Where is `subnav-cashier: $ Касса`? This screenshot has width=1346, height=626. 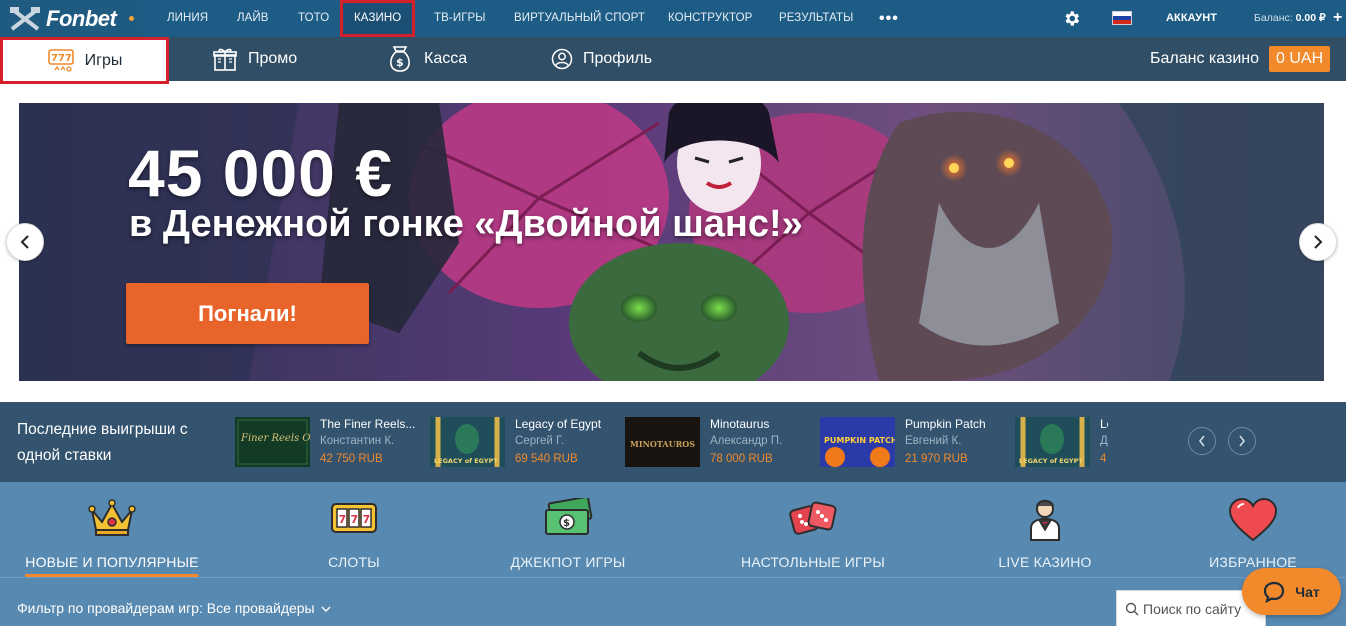 subnav-cashier: $ Касса is located at coordinates (426, 59).